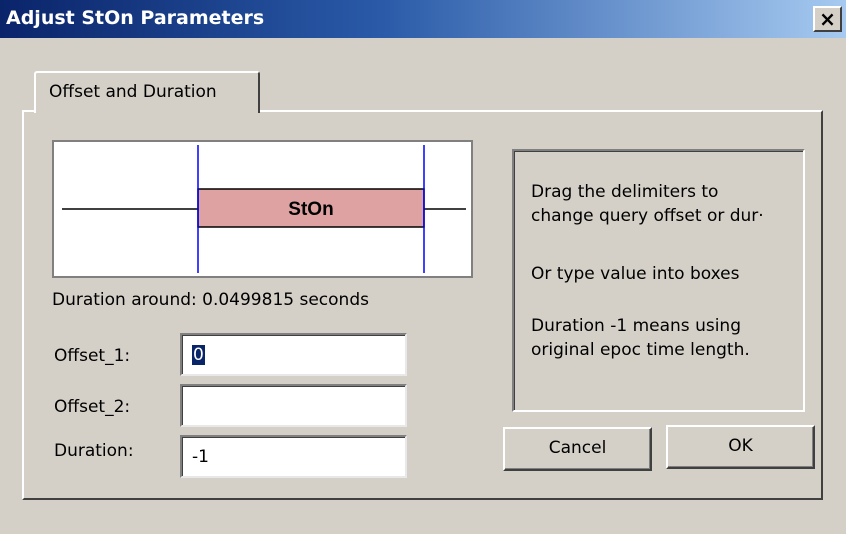  What do you see at coordinates (92, 407) in the screenshot?
I see `offset-2-label: Offset_2:` at bounding box center [92, 407].